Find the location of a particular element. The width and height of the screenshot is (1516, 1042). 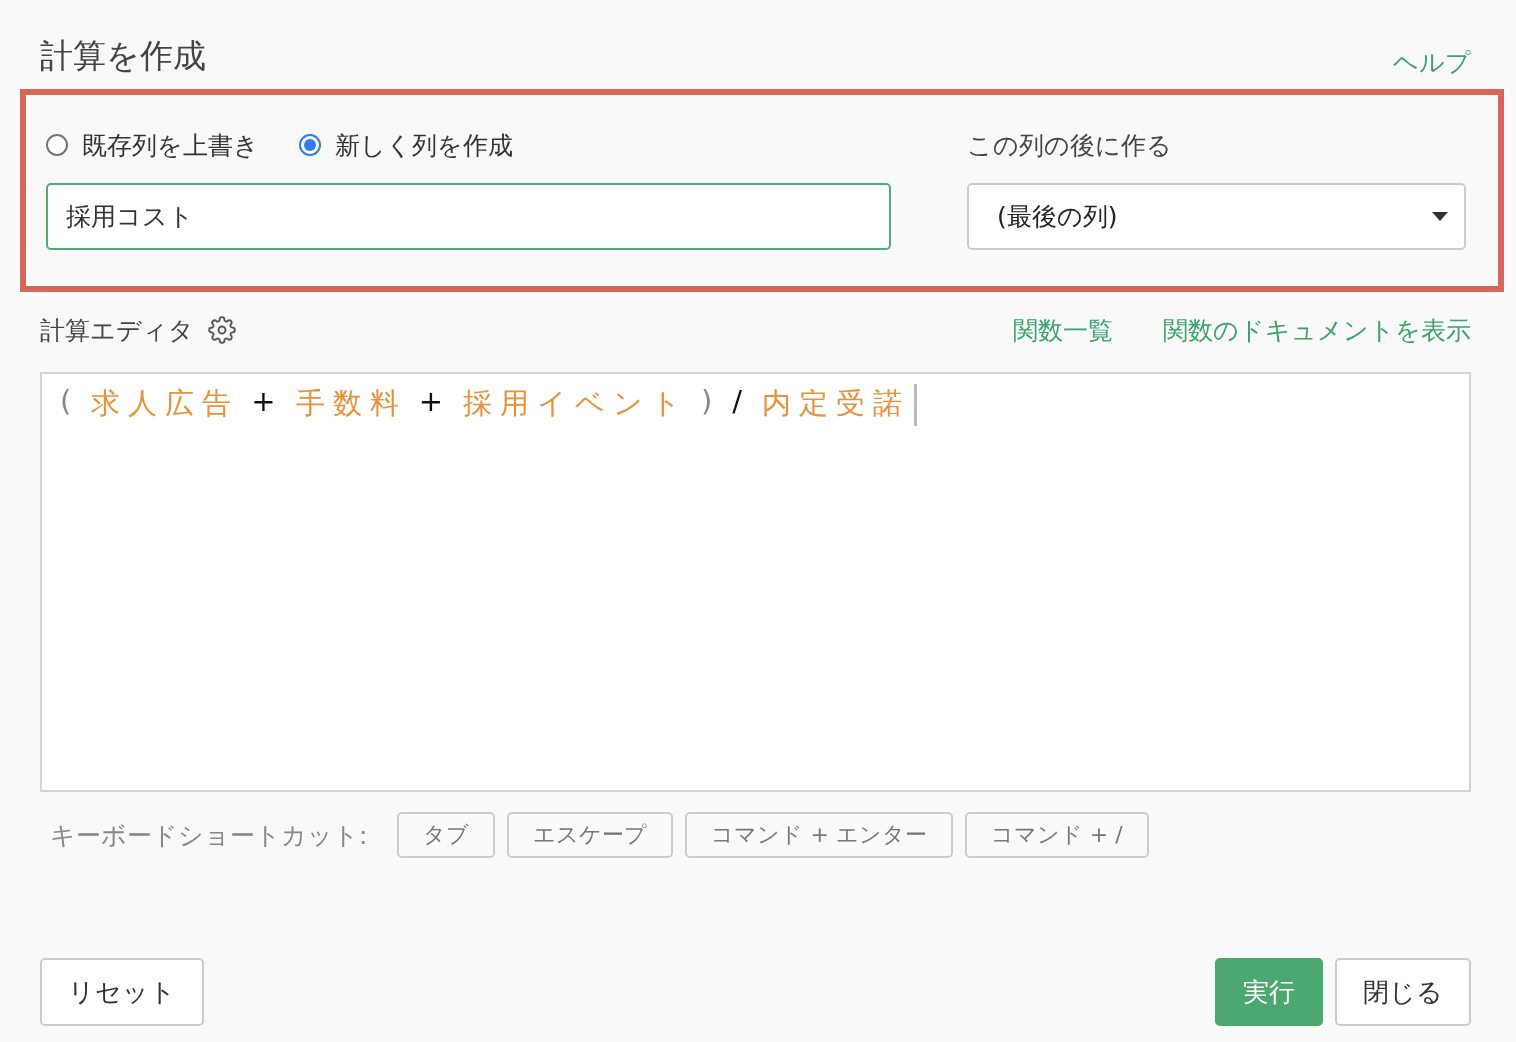

insert-after-label: この列の後に作る is located at coordinates (1070, 145).